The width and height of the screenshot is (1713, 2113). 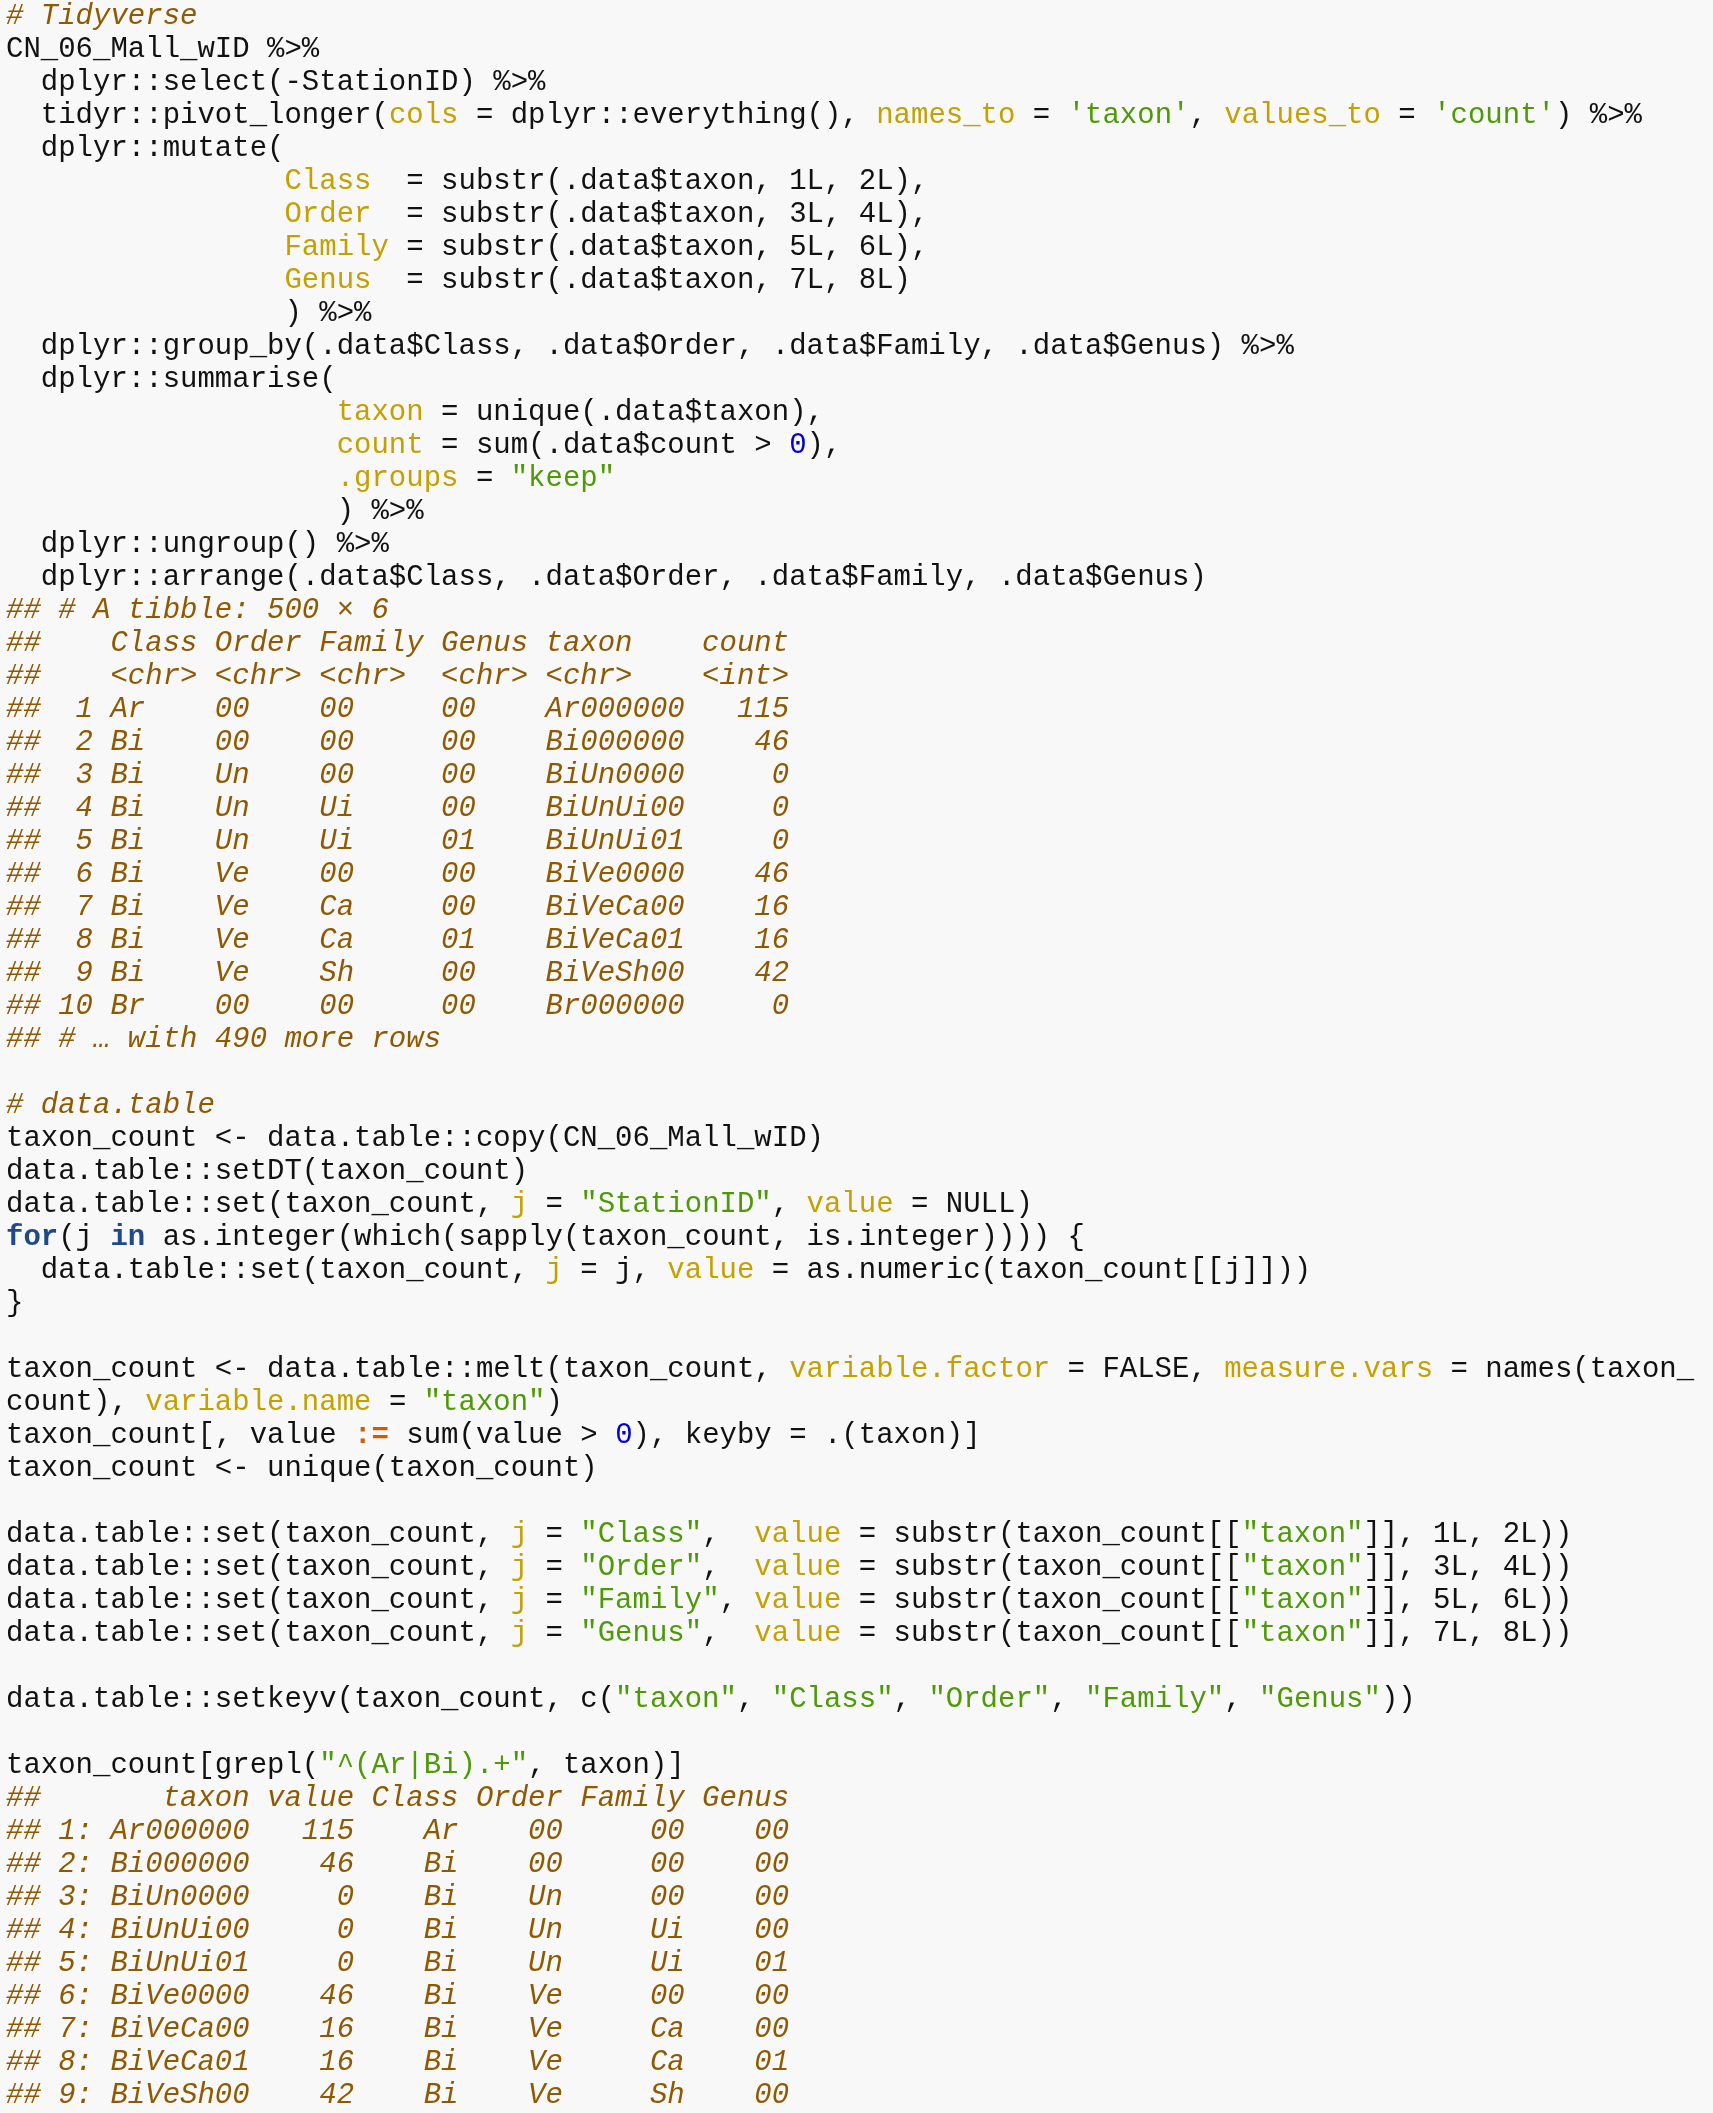 I want to click on comment-line: ## 4 Bi Un Ui 00 BiUnUi00 0, so click(x=398, y=808).